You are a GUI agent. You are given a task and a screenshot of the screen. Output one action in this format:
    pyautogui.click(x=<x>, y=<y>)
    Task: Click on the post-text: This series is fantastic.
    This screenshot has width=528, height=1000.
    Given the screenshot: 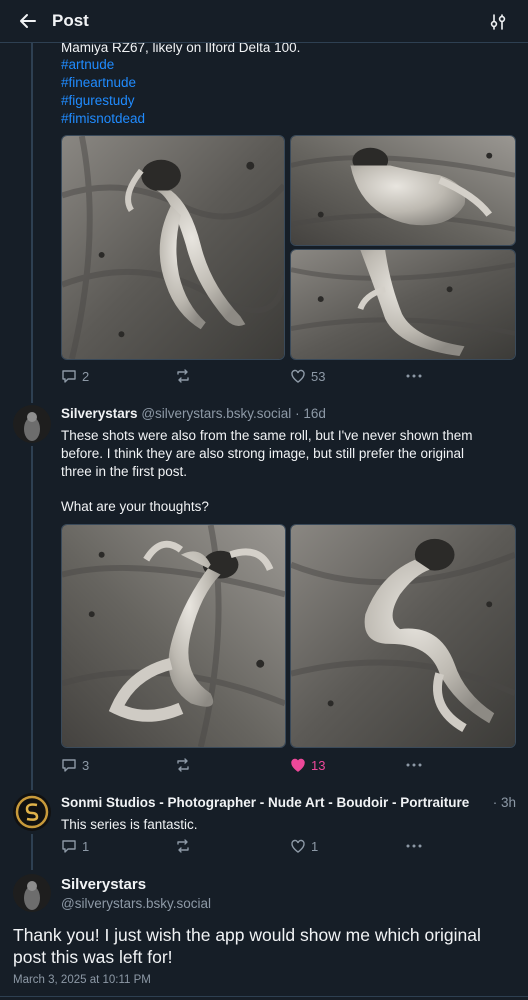 What is the action you would take?
    pyautogui.click(x=129, y=824)
    